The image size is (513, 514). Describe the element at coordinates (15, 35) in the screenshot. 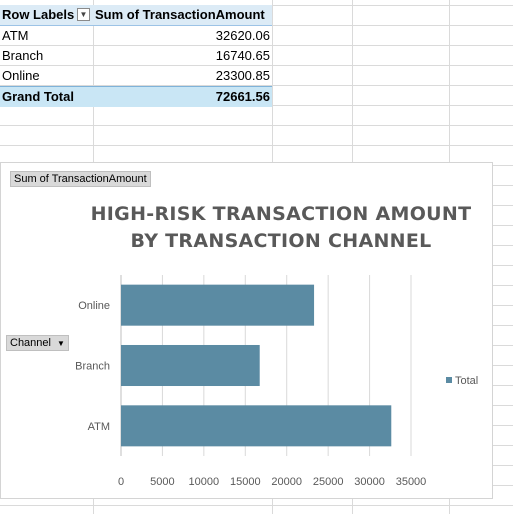

I see `pivot-row-label: ATM` at that location.